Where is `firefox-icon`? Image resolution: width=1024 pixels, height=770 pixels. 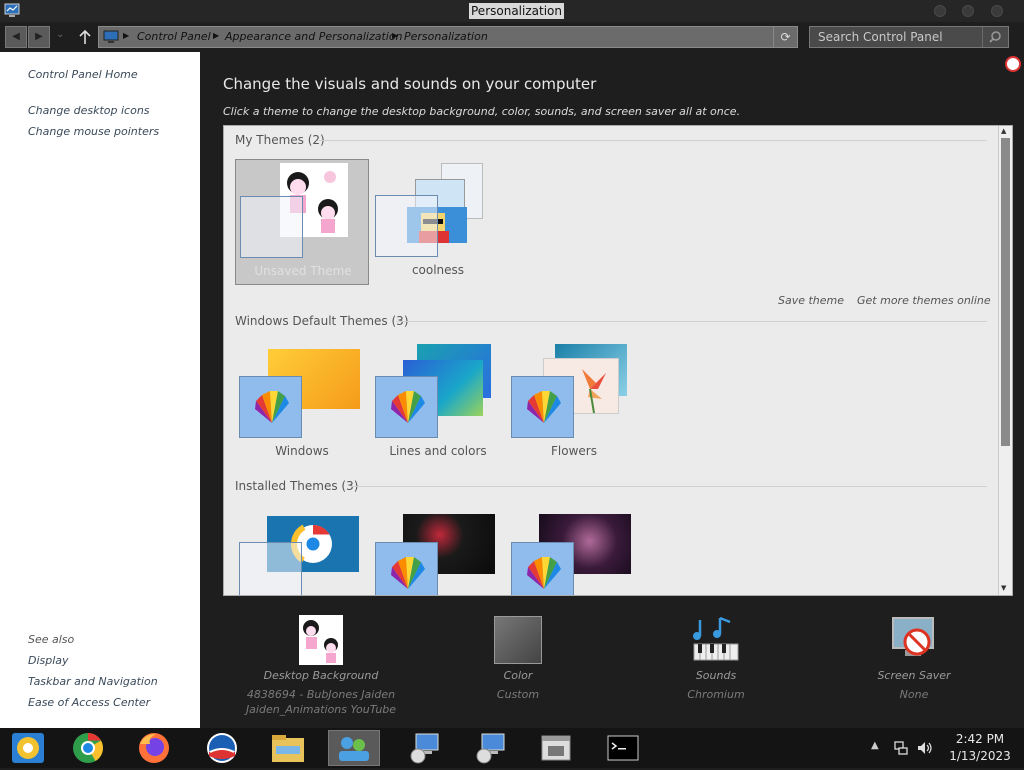
firefox-icon is located at coordinates (154, 748).